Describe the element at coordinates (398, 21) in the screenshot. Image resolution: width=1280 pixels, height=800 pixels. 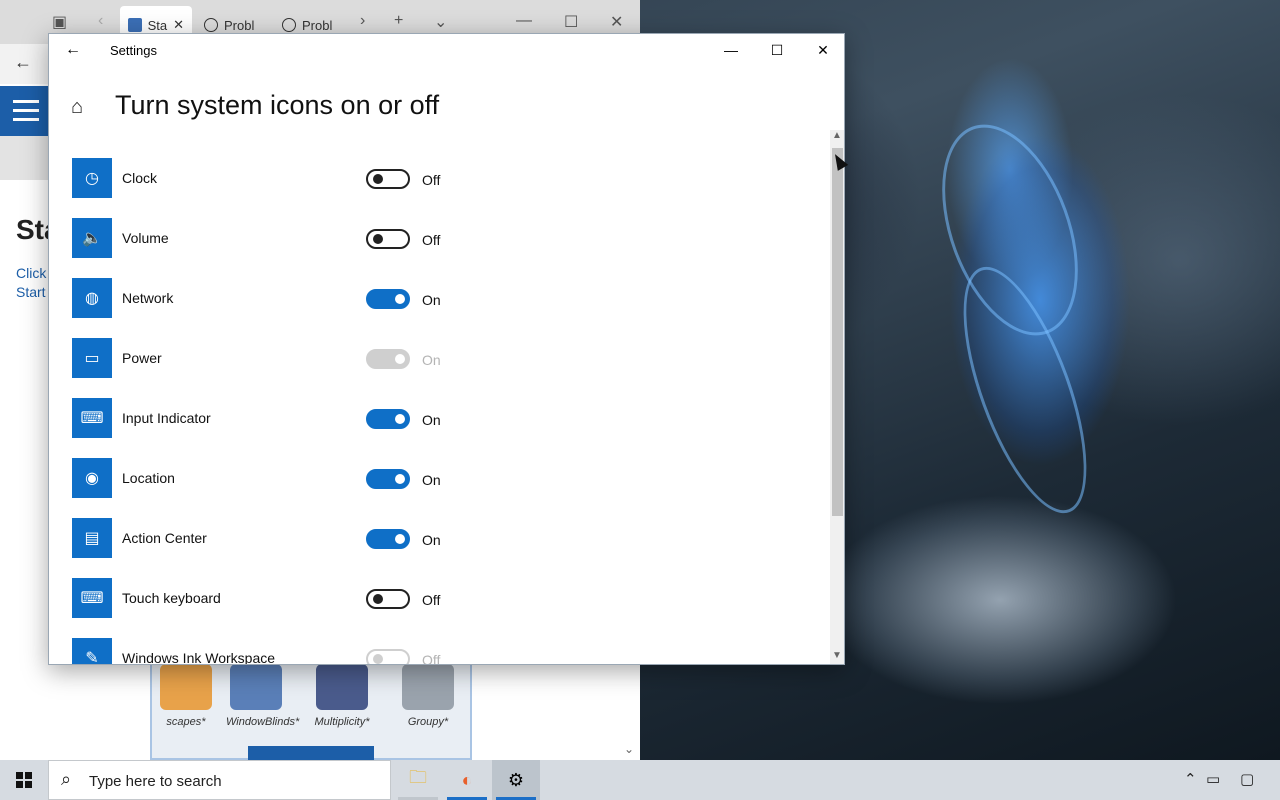
I see `new-tab-icon: +` at that location.